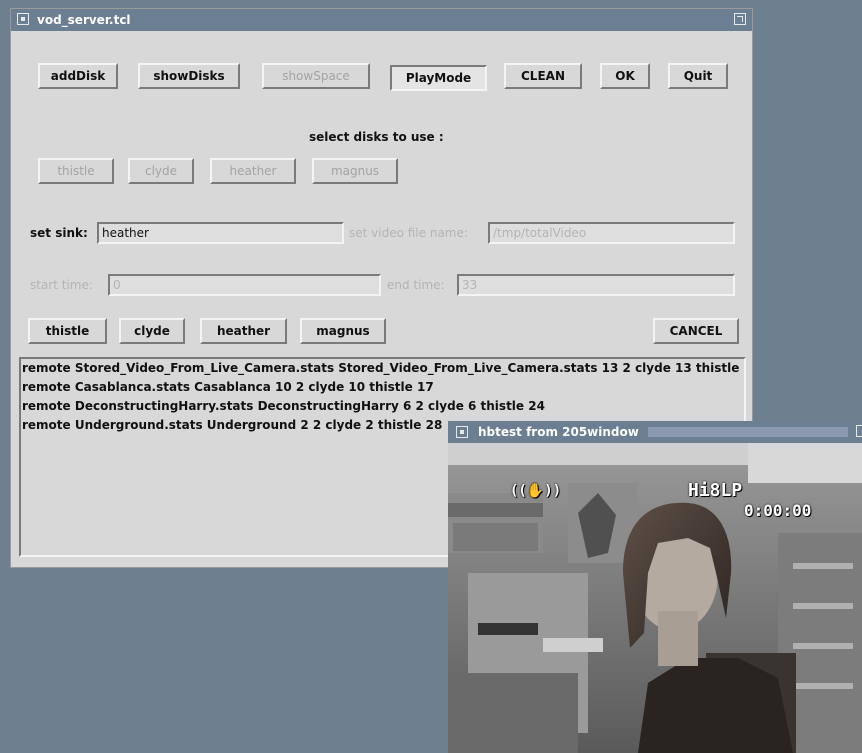  I want to click on video-window-title: hbtest from 205window, so click(558, 432).